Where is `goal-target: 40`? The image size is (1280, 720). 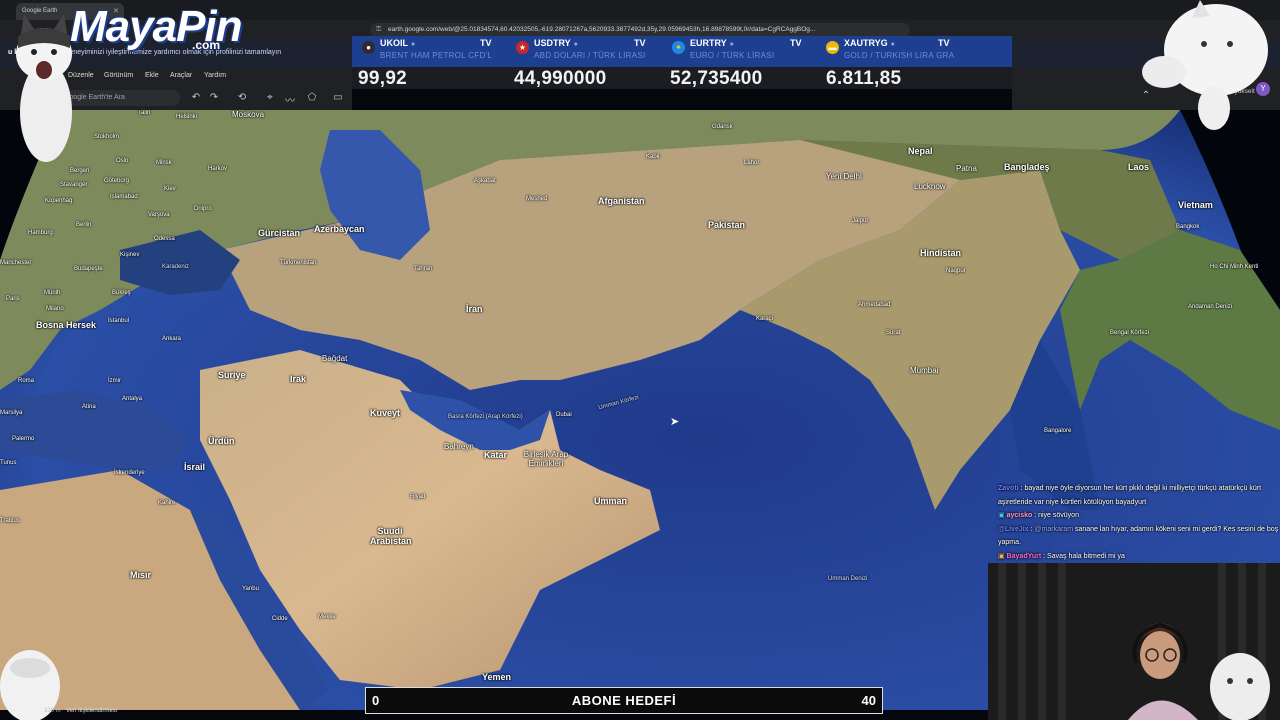
goal-target: 40 is located at coordinates (868, 700).